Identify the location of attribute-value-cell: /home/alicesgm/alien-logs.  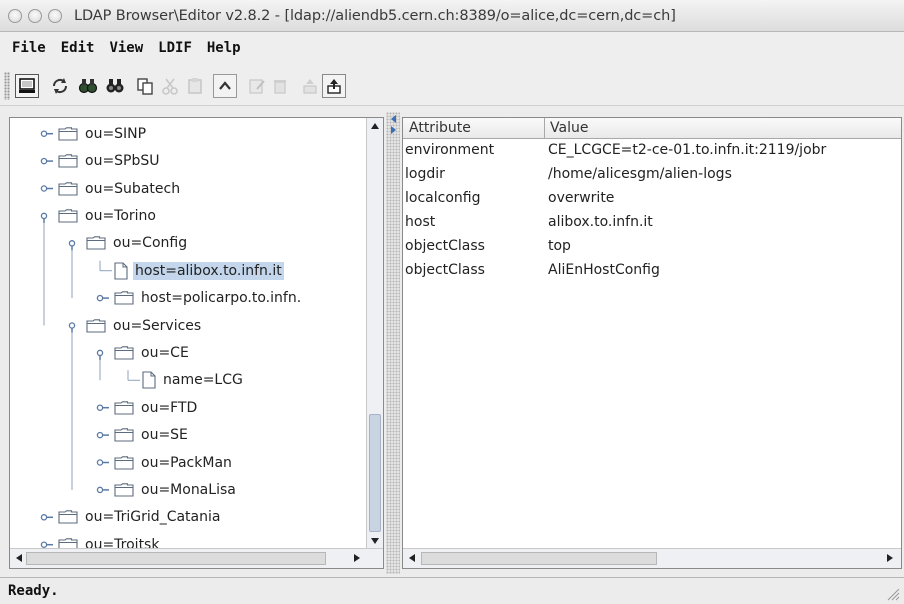
(640, 174).